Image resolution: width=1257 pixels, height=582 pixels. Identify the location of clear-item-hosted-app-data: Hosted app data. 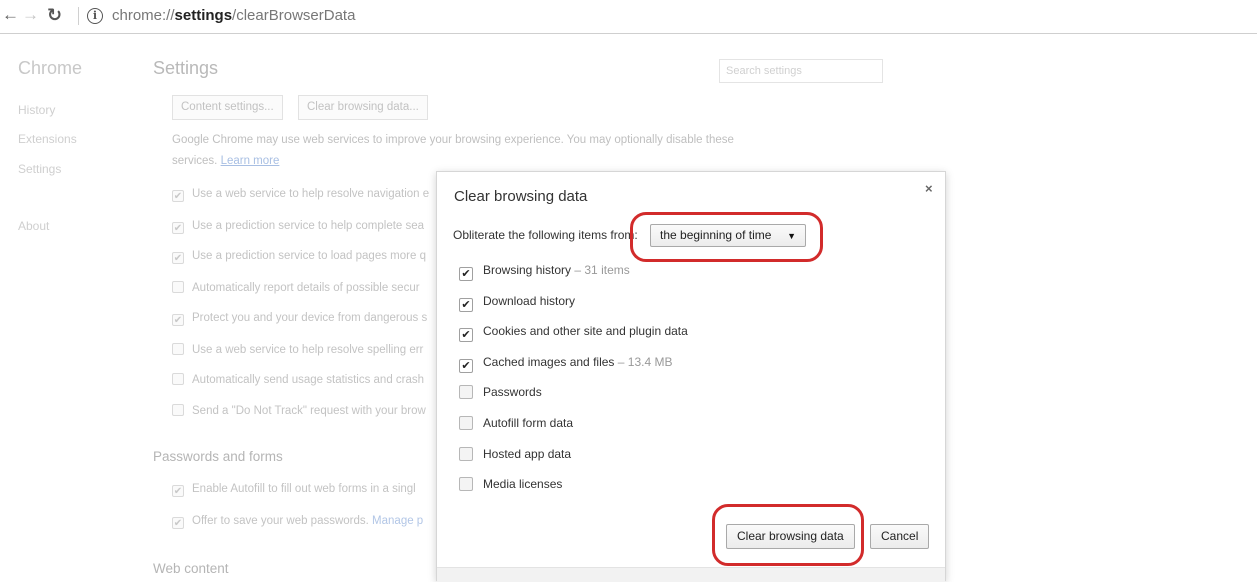
(515, 454).